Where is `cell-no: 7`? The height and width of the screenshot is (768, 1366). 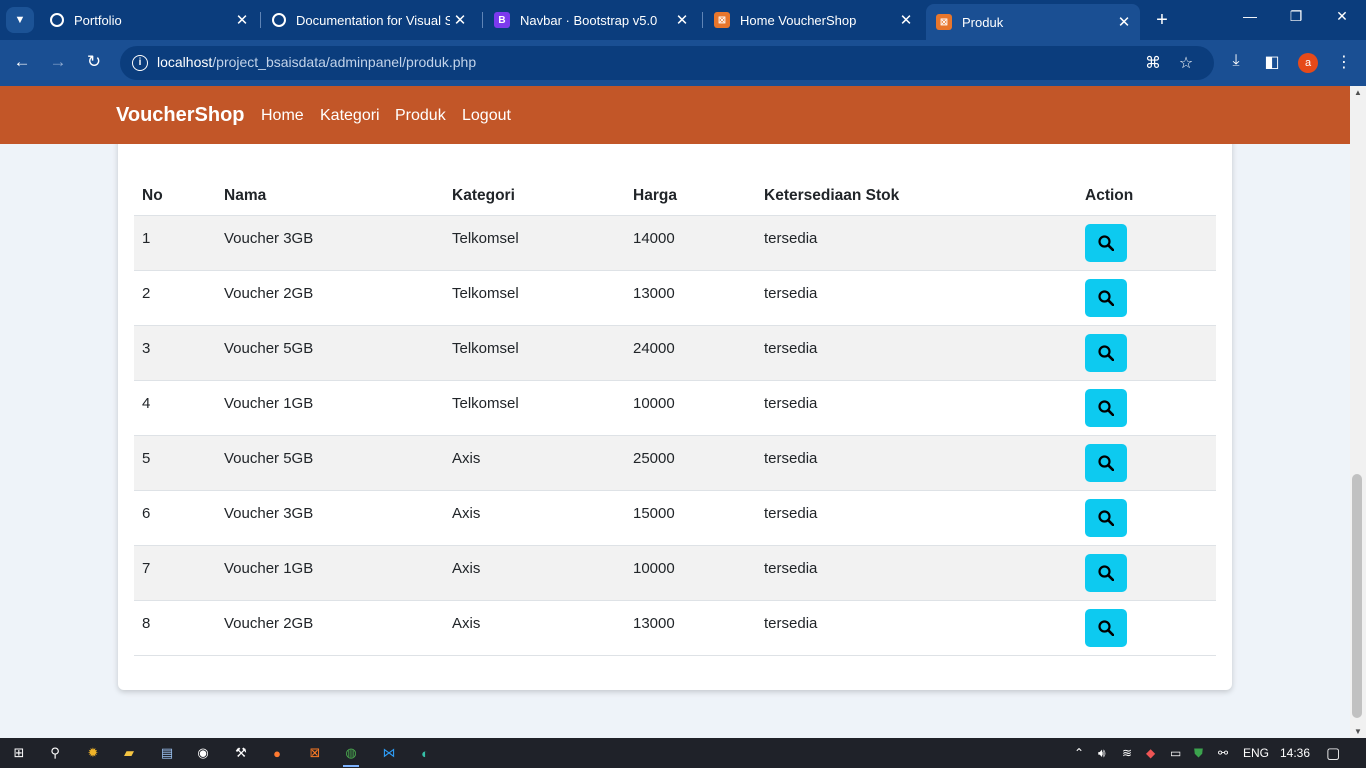 cell-no: 7 is located at coordinates (175, 573).